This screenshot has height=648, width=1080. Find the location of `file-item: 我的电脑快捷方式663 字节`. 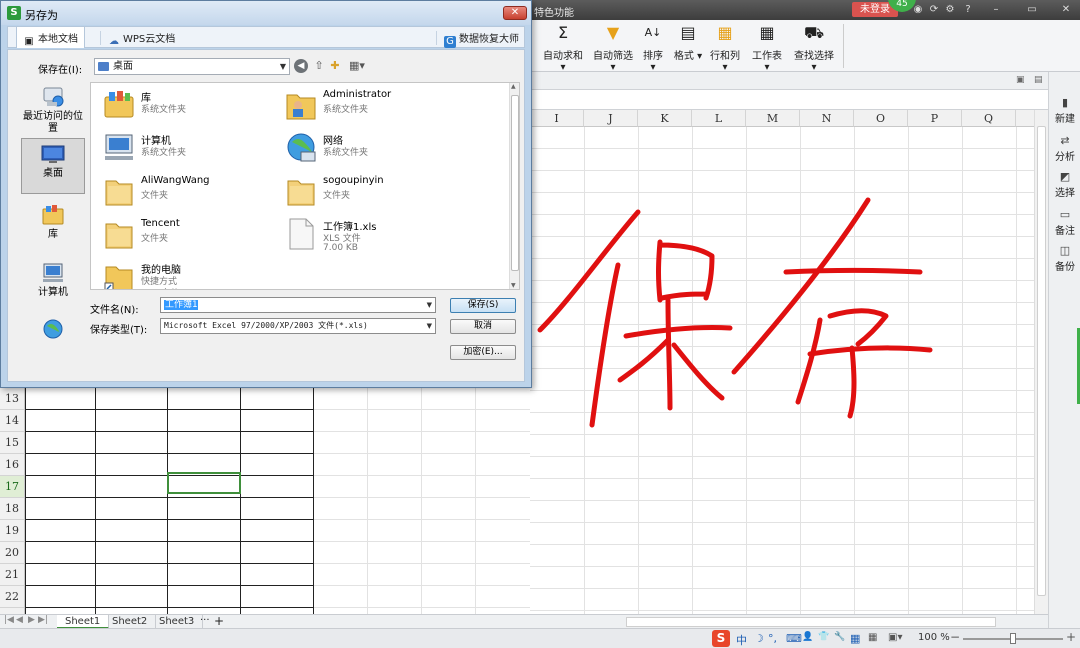

file-item: 我的电脑快捷方式663 字节 is located at coordinates (189, 273).